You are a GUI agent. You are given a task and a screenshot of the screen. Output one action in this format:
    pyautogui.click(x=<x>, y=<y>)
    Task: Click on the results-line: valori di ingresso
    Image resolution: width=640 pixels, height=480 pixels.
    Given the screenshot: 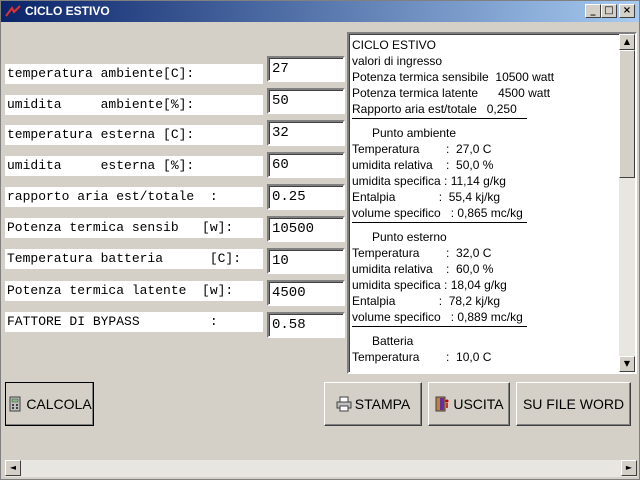 What is the action you would take?
    pyautogui.click(x=397, y=61)
    